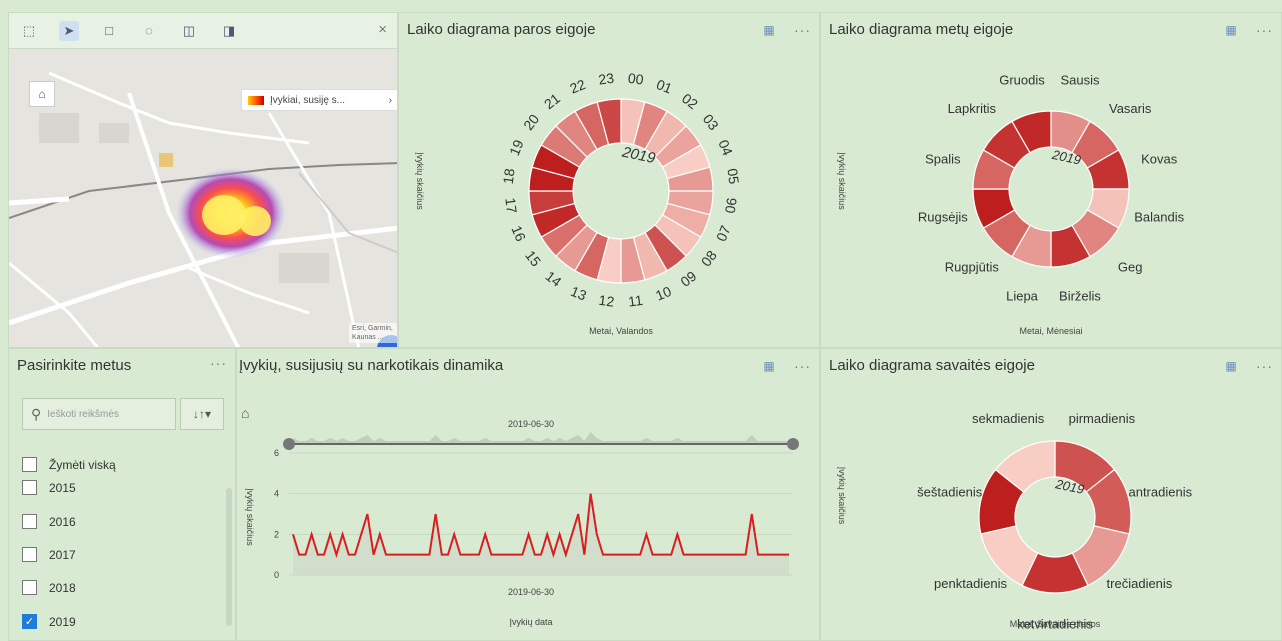 The height and width of the screenshot is (641, 1282). I want to click on checkbox-label: 2018, so click(62, 587).